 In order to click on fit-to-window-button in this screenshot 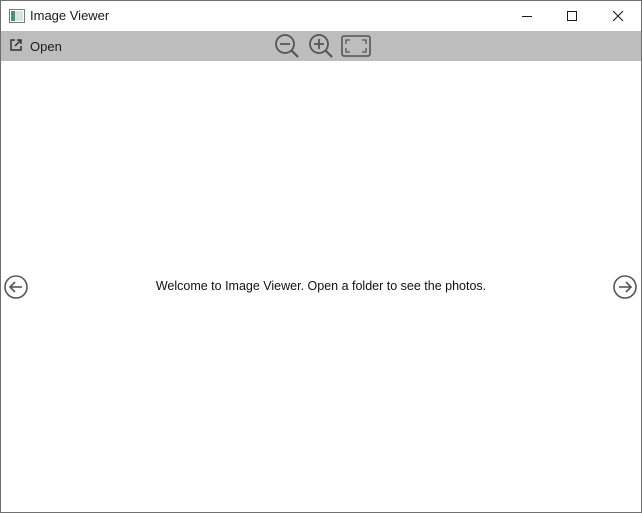, I will do `click(356, 46)`.